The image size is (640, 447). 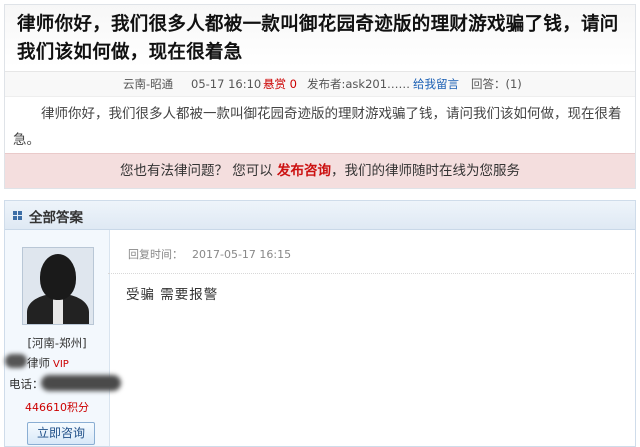 I want to click on answer-time-label: 回复时间：, so click(x=155, y=254).